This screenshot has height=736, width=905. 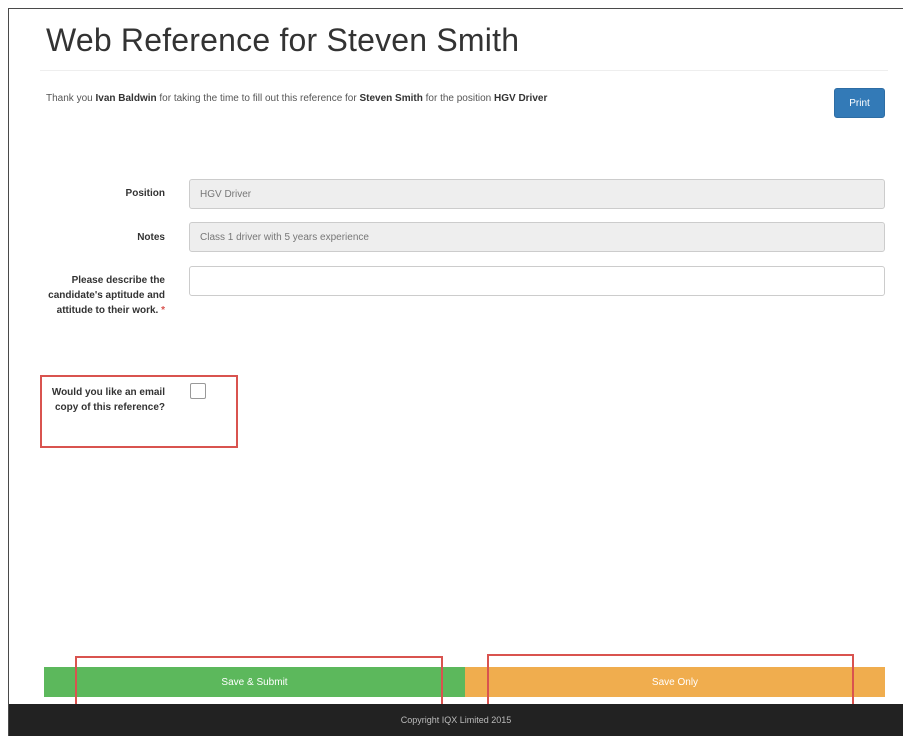 I want to click on page-title: Web Reference for Steven Smith, so click(x=283, y=40).